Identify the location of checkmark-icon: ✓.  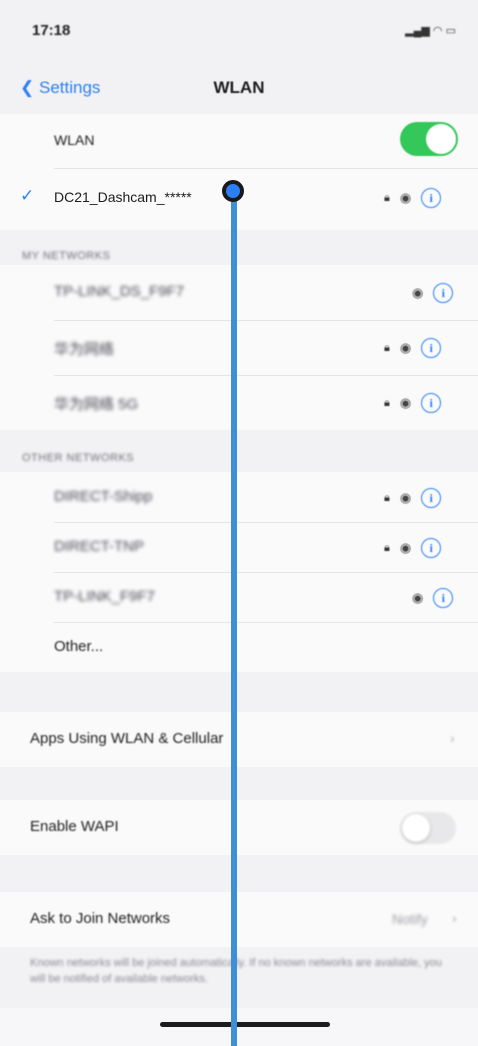
(27, 195).